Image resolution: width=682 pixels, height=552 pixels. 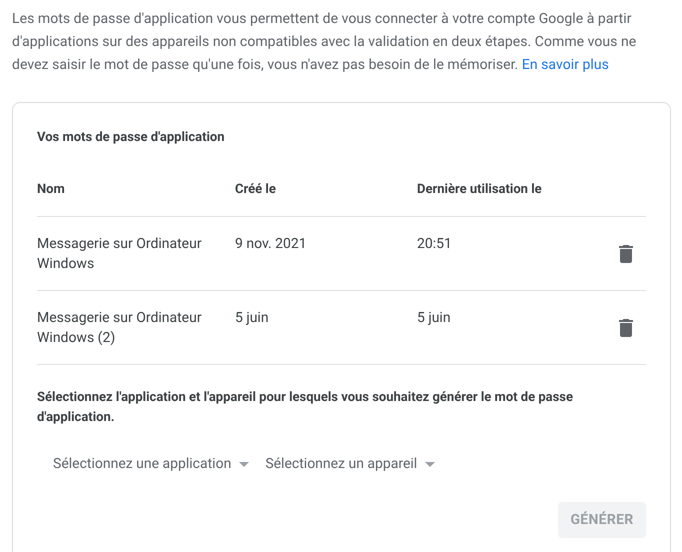 I want to click on card-title: Vos mots de passe d'application, so click(x=131, y=138).